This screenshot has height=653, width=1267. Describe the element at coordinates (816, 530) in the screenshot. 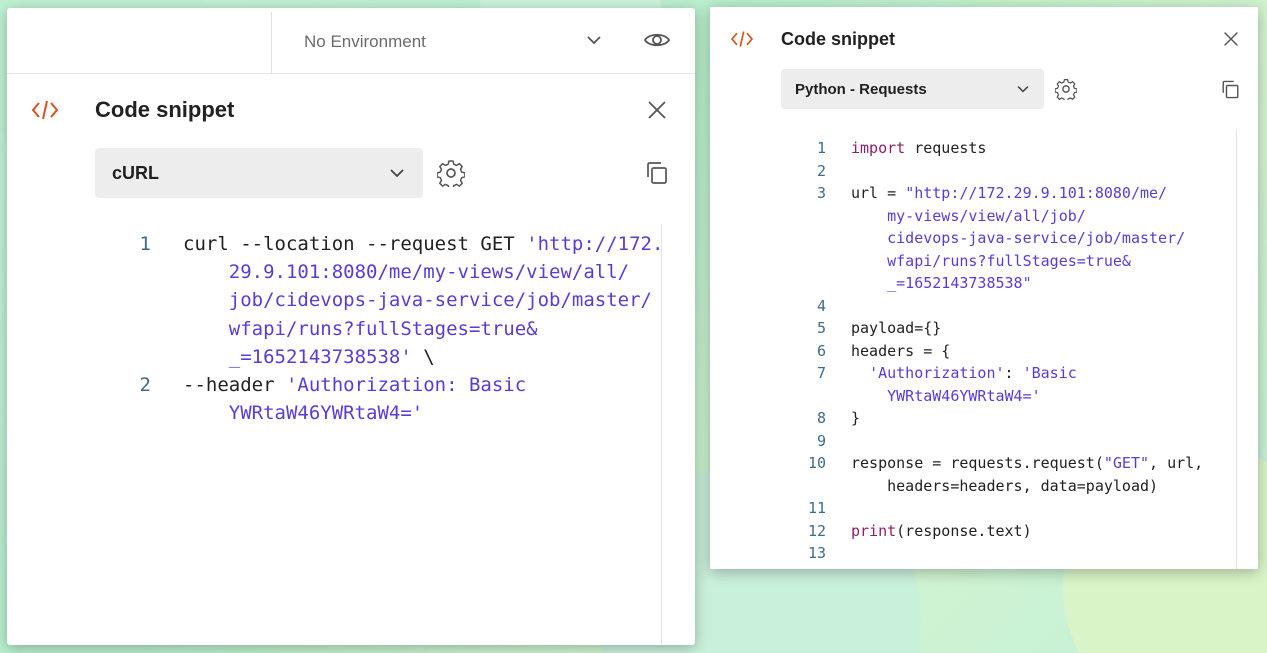

I see `line-number: 12` at that location.